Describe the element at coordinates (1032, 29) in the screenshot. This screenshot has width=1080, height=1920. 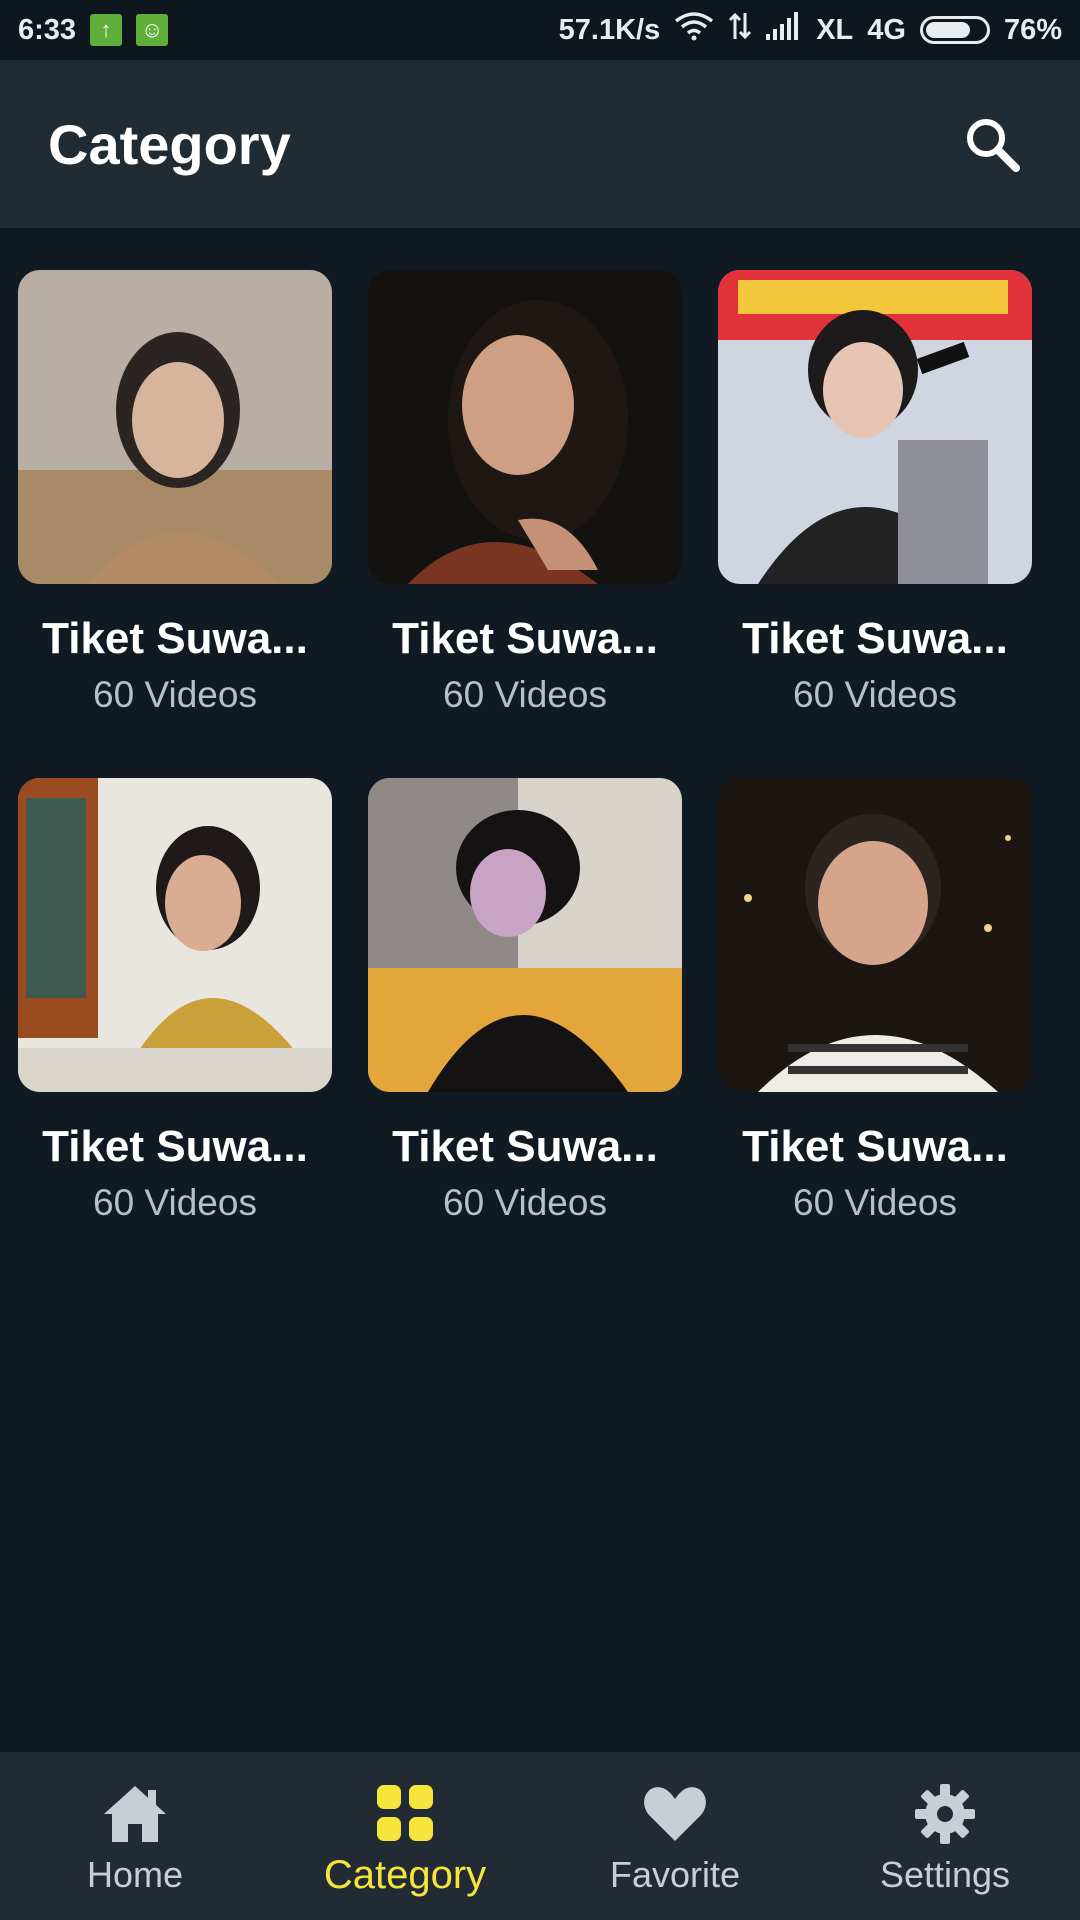
I see `battery-percent: 76%` at that location.